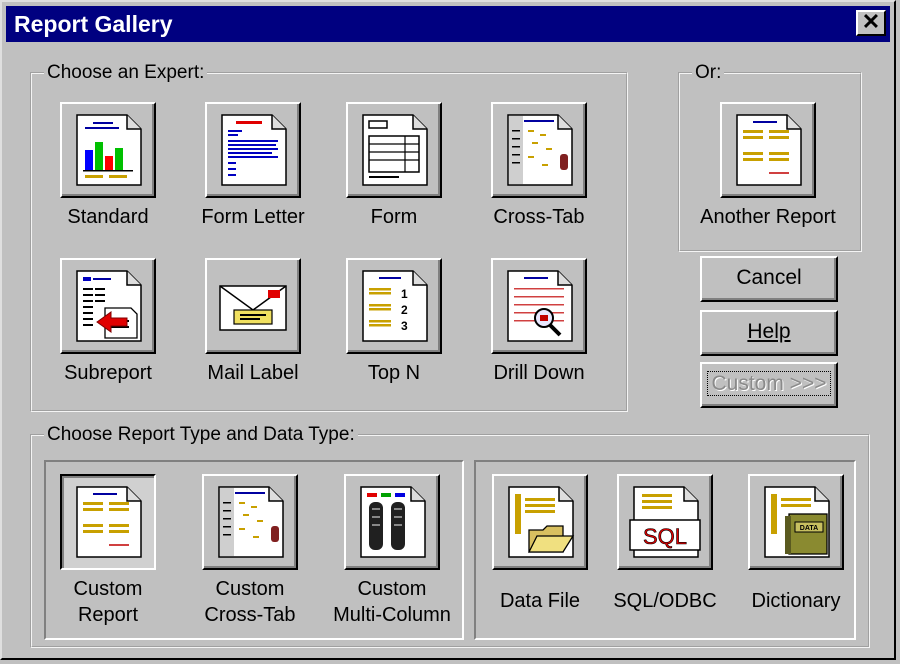 This screenshot has width=900, height=664. What do you see at coordinates (108, 373) in the screenshot?
I see `expert-subreport-label: Subreport` at bounding box center [108, 373].